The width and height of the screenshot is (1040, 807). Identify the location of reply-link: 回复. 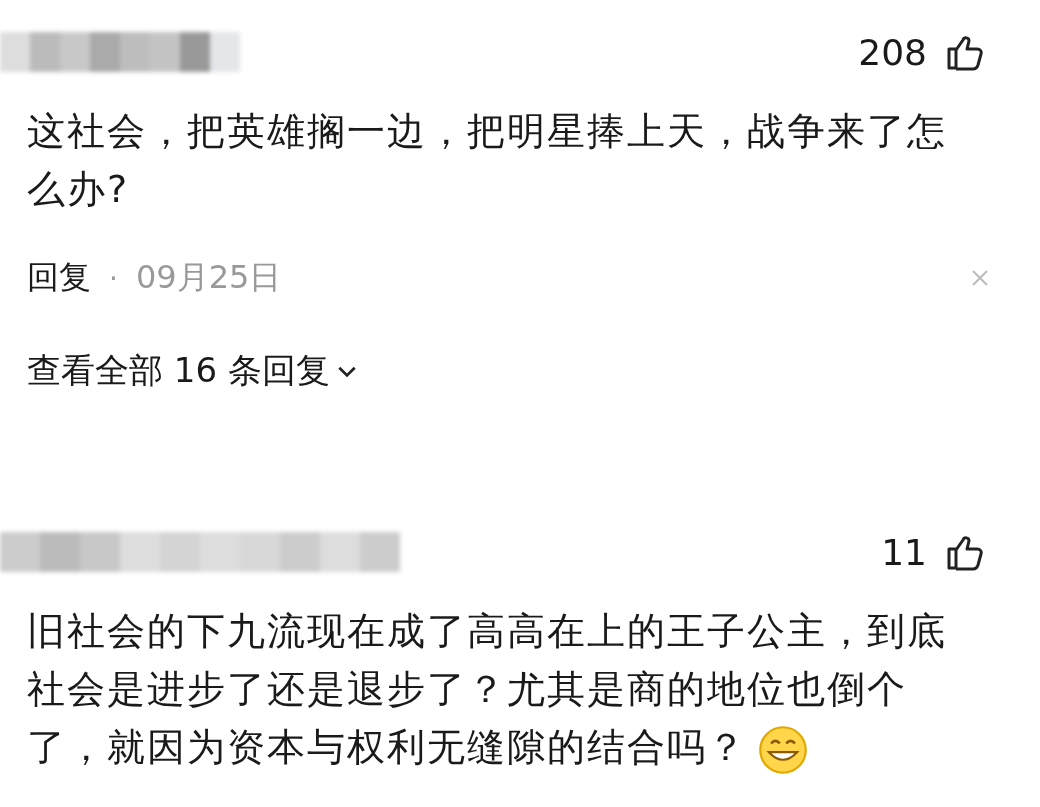
(59, 278).